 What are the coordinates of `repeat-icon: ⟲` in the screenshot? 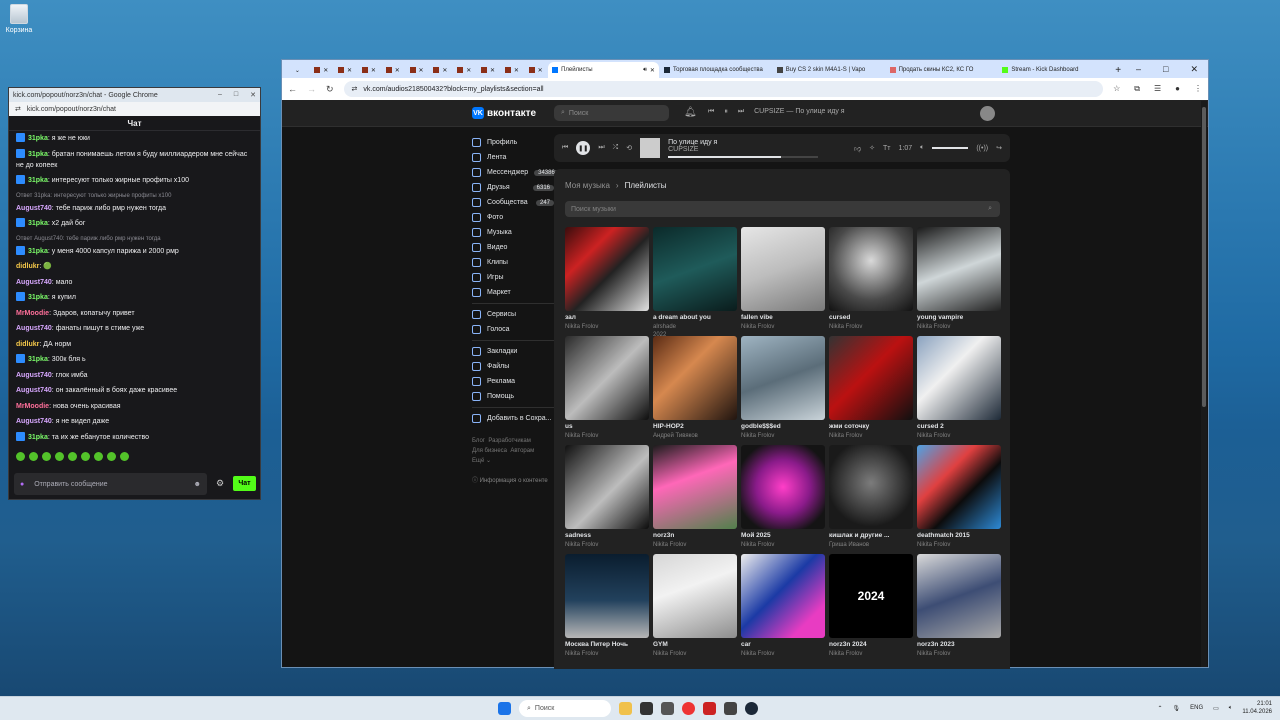 It's located at (629, 148).